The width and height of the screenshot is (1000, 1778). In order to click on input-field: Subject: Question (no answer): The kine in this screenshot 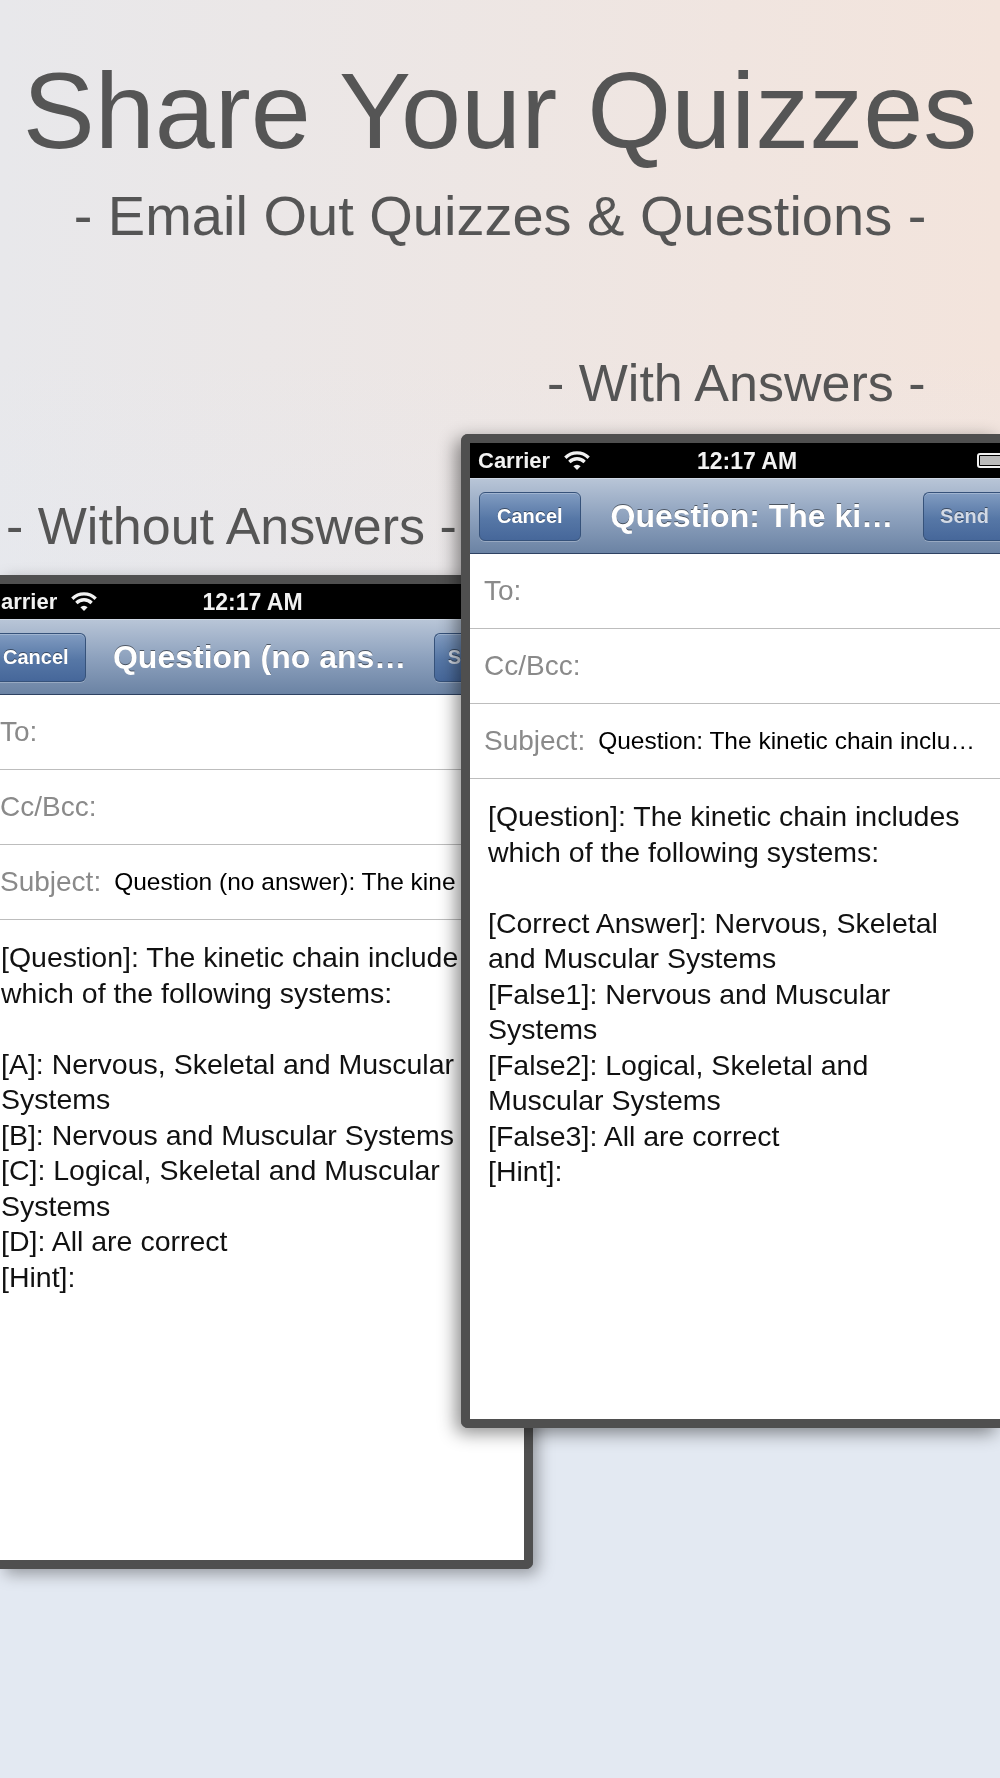, I will do `click(230, 882)`.